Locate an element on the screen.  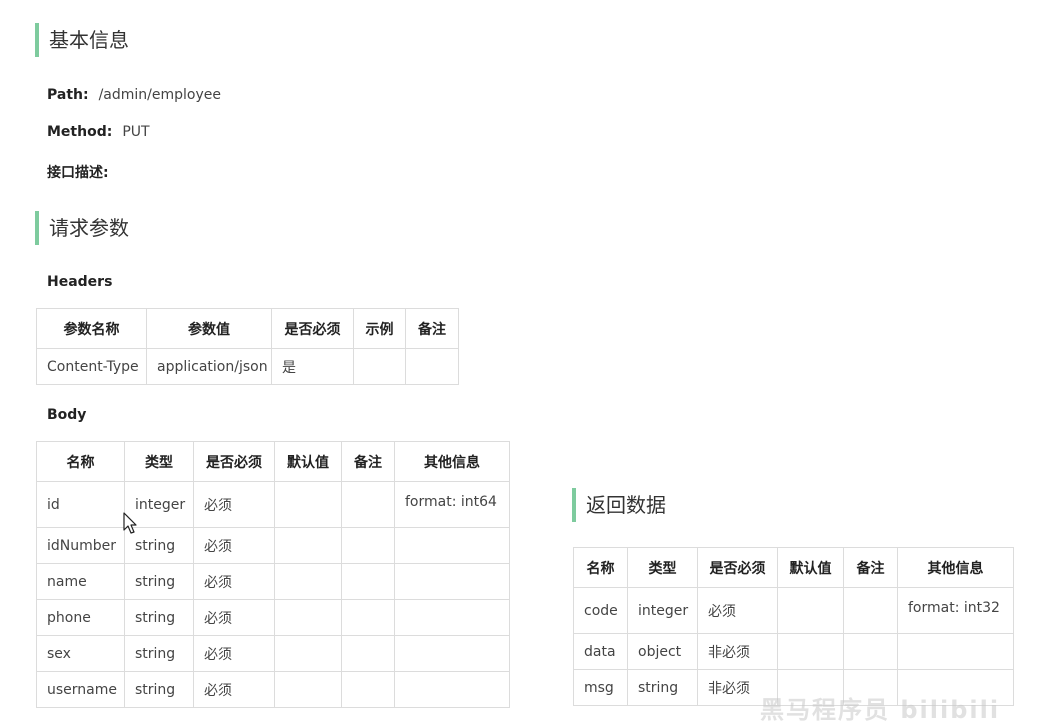
body-cell: format: int64 is located at coordinates (452, 504).